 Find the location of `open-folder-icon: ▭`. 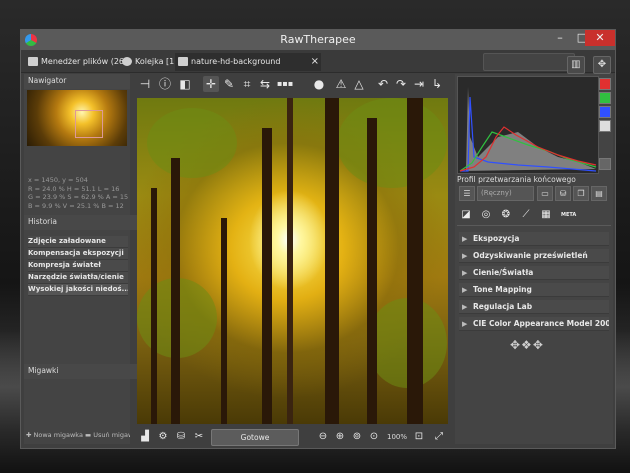

open-folder-icon: ▭ is located at coordinates (545, 193).